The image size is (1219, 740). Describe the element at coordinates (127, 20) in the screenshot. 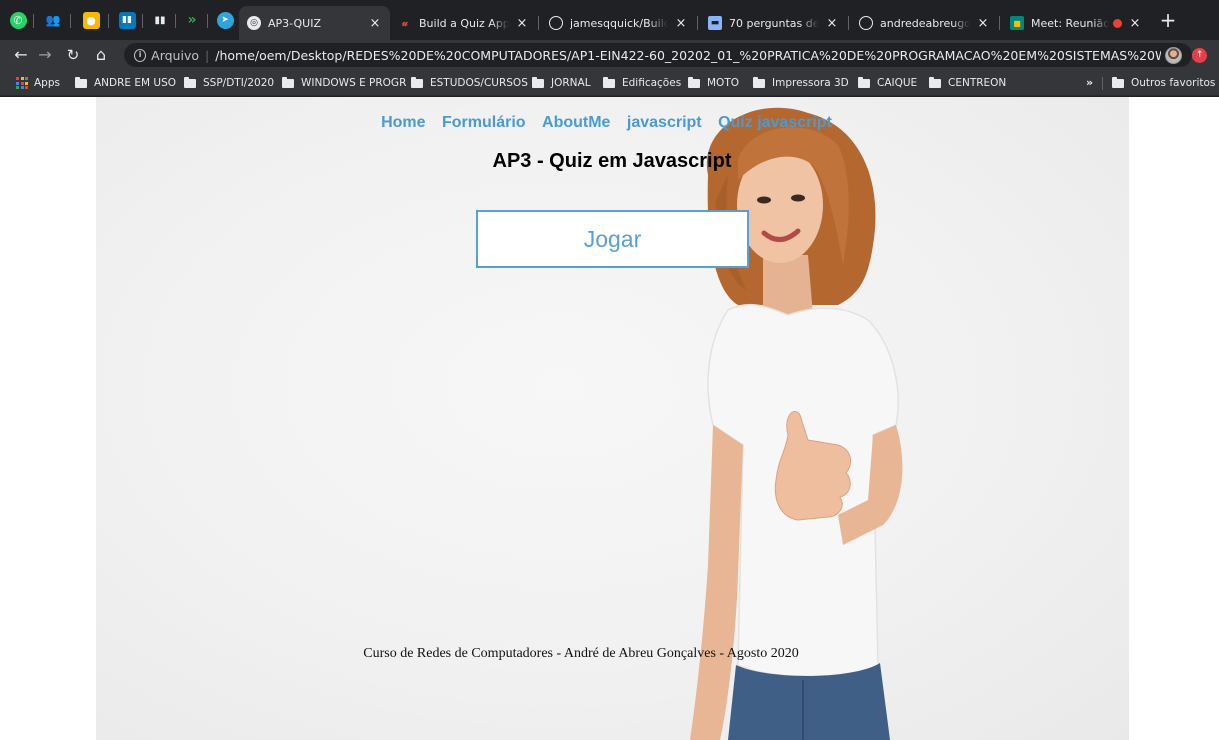

I see `pinned-tab-trello: ▮▮` at that location.